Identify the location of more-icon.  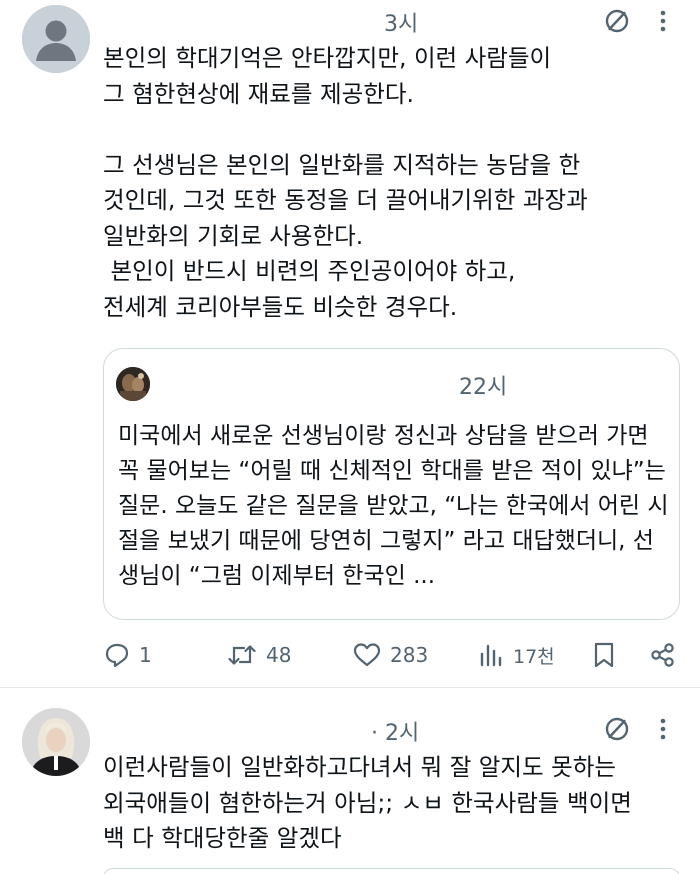
(663, 21).